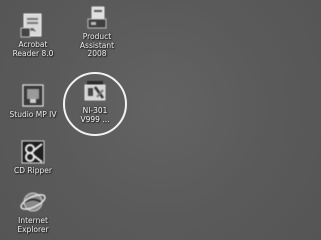 The height and width of the screenshot is (240, 321). Describe the element at coordinates (33, 225) in the screenshot. I see `desktop-icon-label: Internet Explorer` at that location.